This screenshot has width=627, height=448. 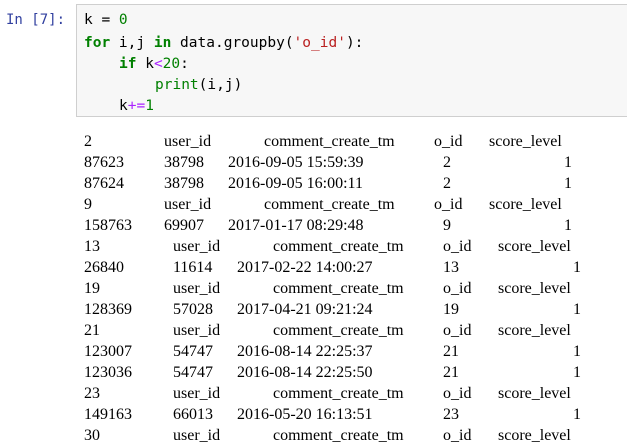 What do you see at coordinates (132, 43) in the screenshot?
I see `code-token: i,j` at bounding box center [132, 43].